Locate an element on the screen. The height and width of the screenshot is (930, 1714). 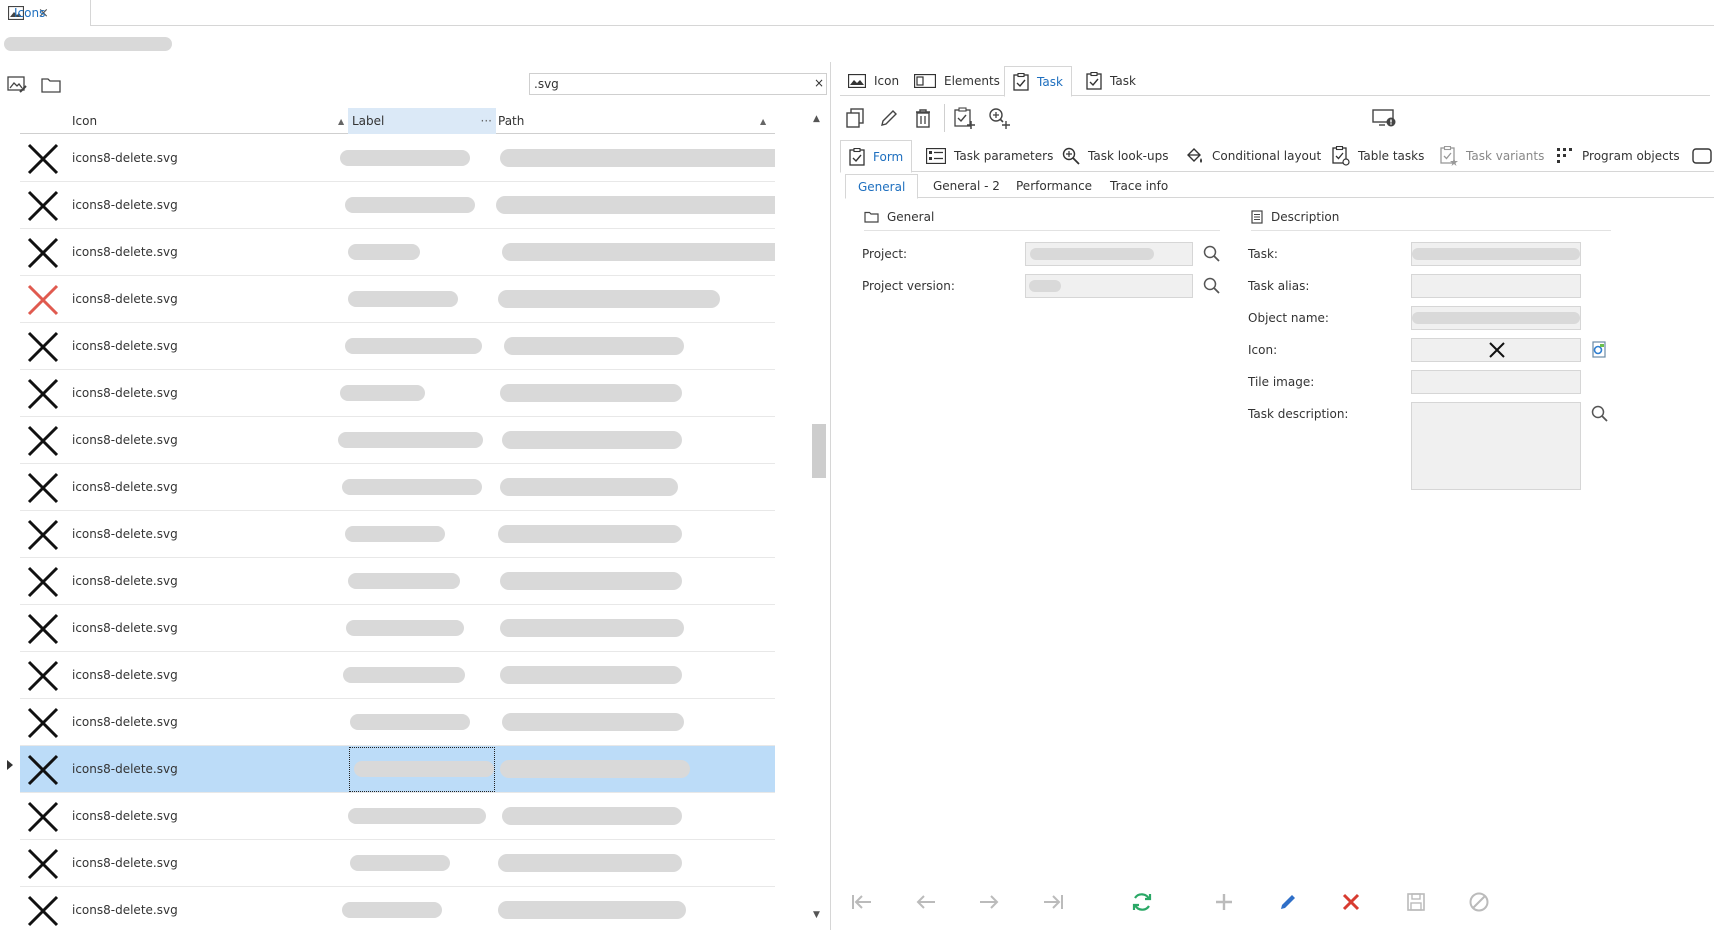
form-tab-conditional-layout: Conditional layout is located at coordinates (1253, 156).